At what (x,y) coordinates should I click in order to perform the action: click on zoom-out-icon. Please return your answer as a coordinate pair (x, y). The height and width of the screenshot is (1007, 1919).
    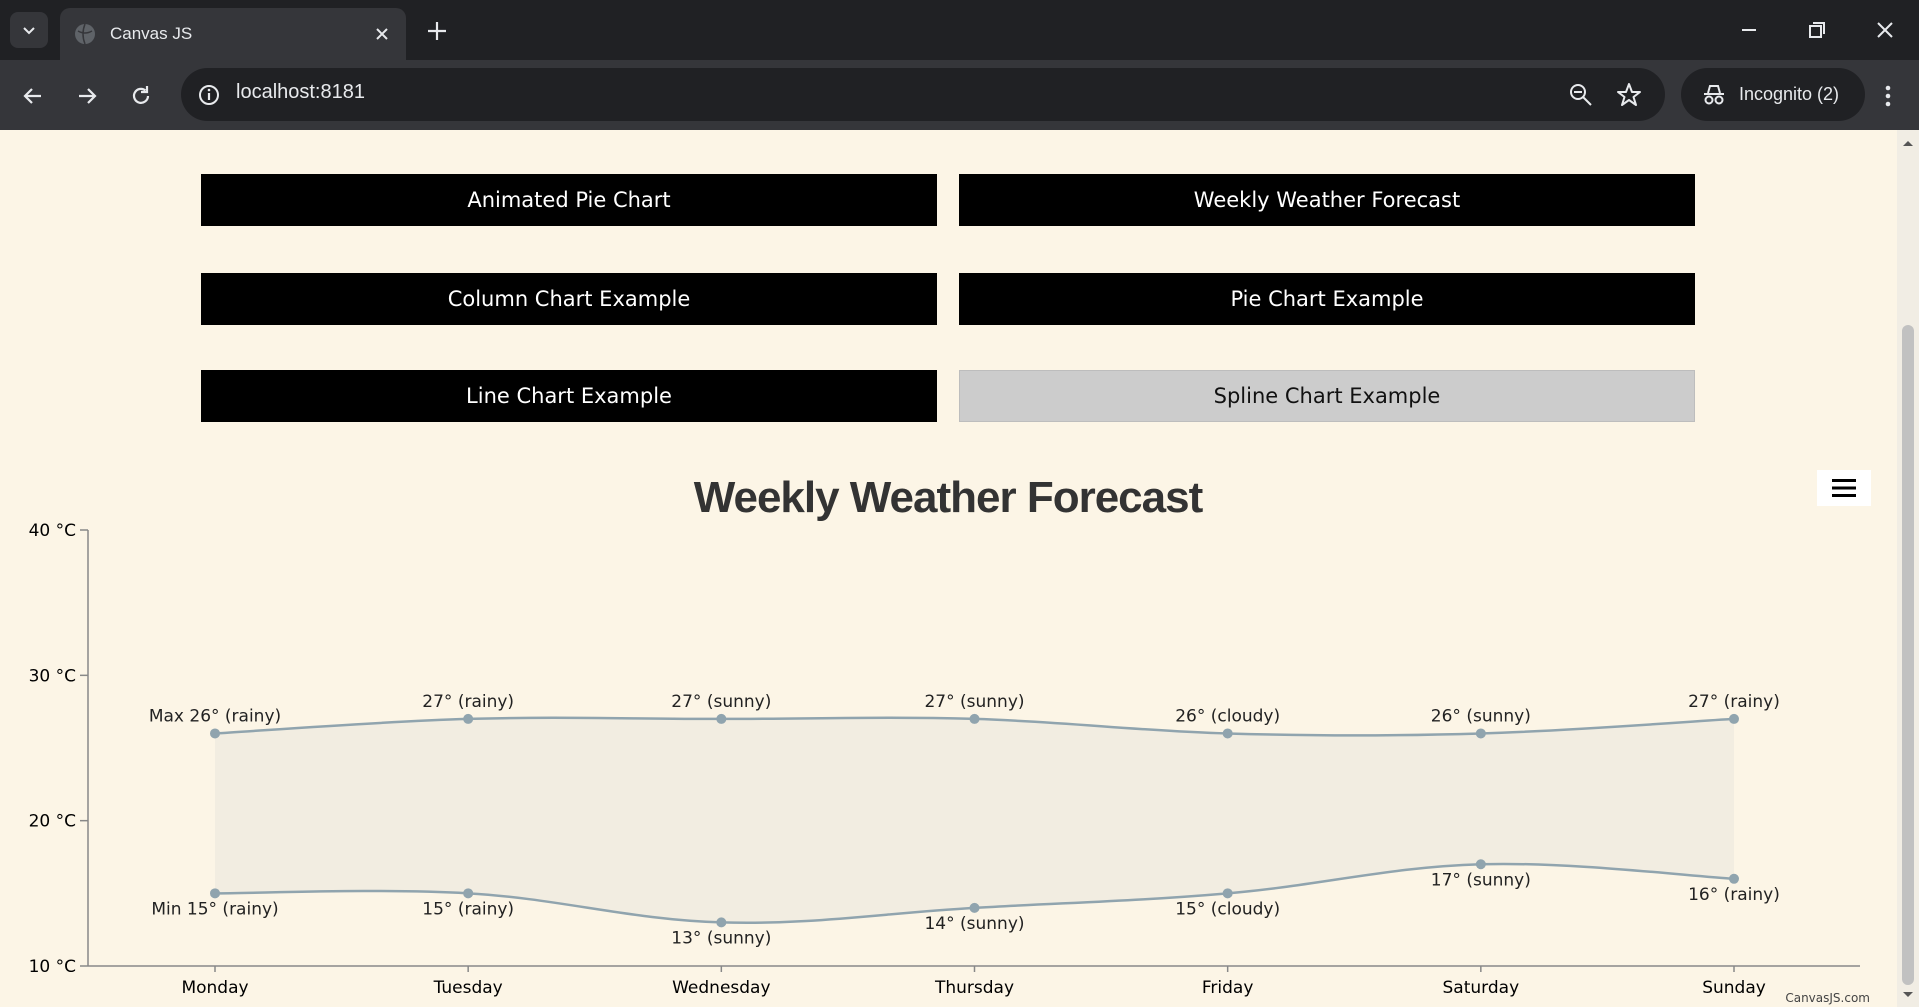
    Looking at the image, I should click on (1581, 95).